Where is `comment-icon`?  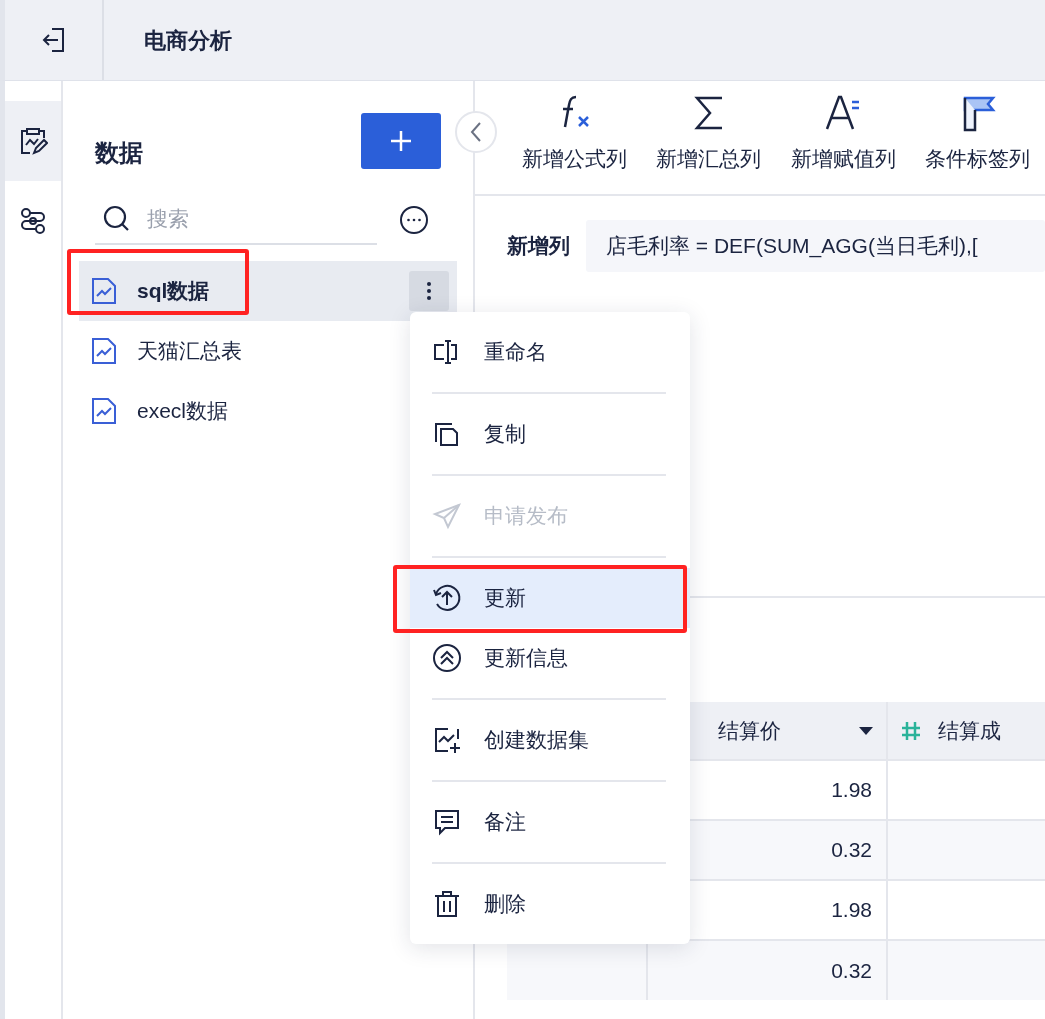 comment-icon is located at coordinates (447, 822).